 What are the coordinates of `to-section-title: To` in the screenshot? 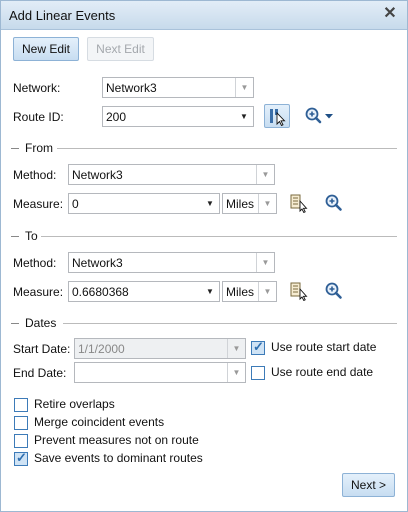 It's located at (31, 236).